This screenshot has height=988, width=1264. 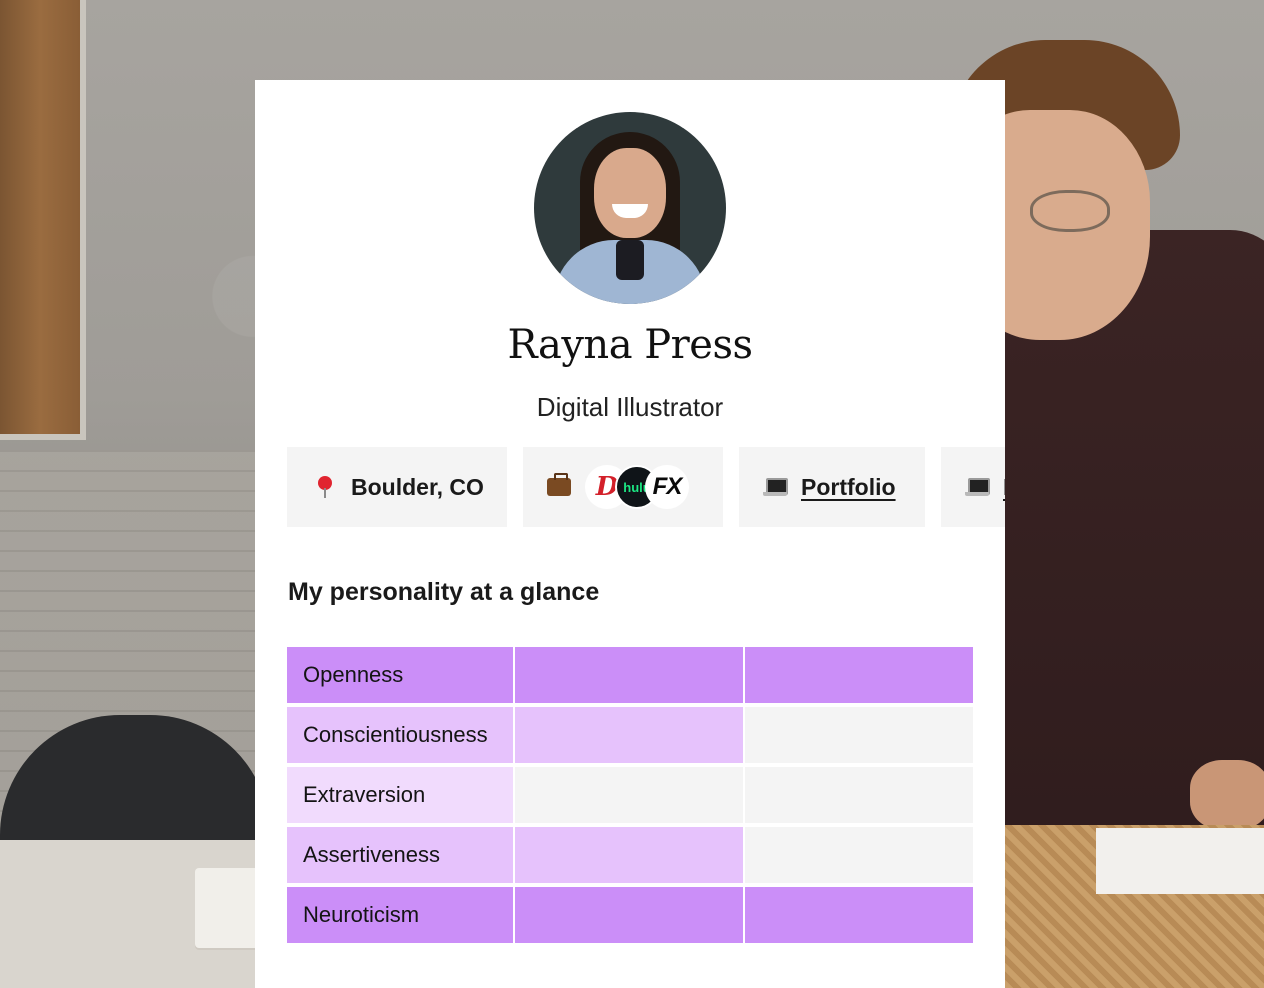 I want to click on trait-row-assertiveness: Assertiveness, so click(x=630, y=855).